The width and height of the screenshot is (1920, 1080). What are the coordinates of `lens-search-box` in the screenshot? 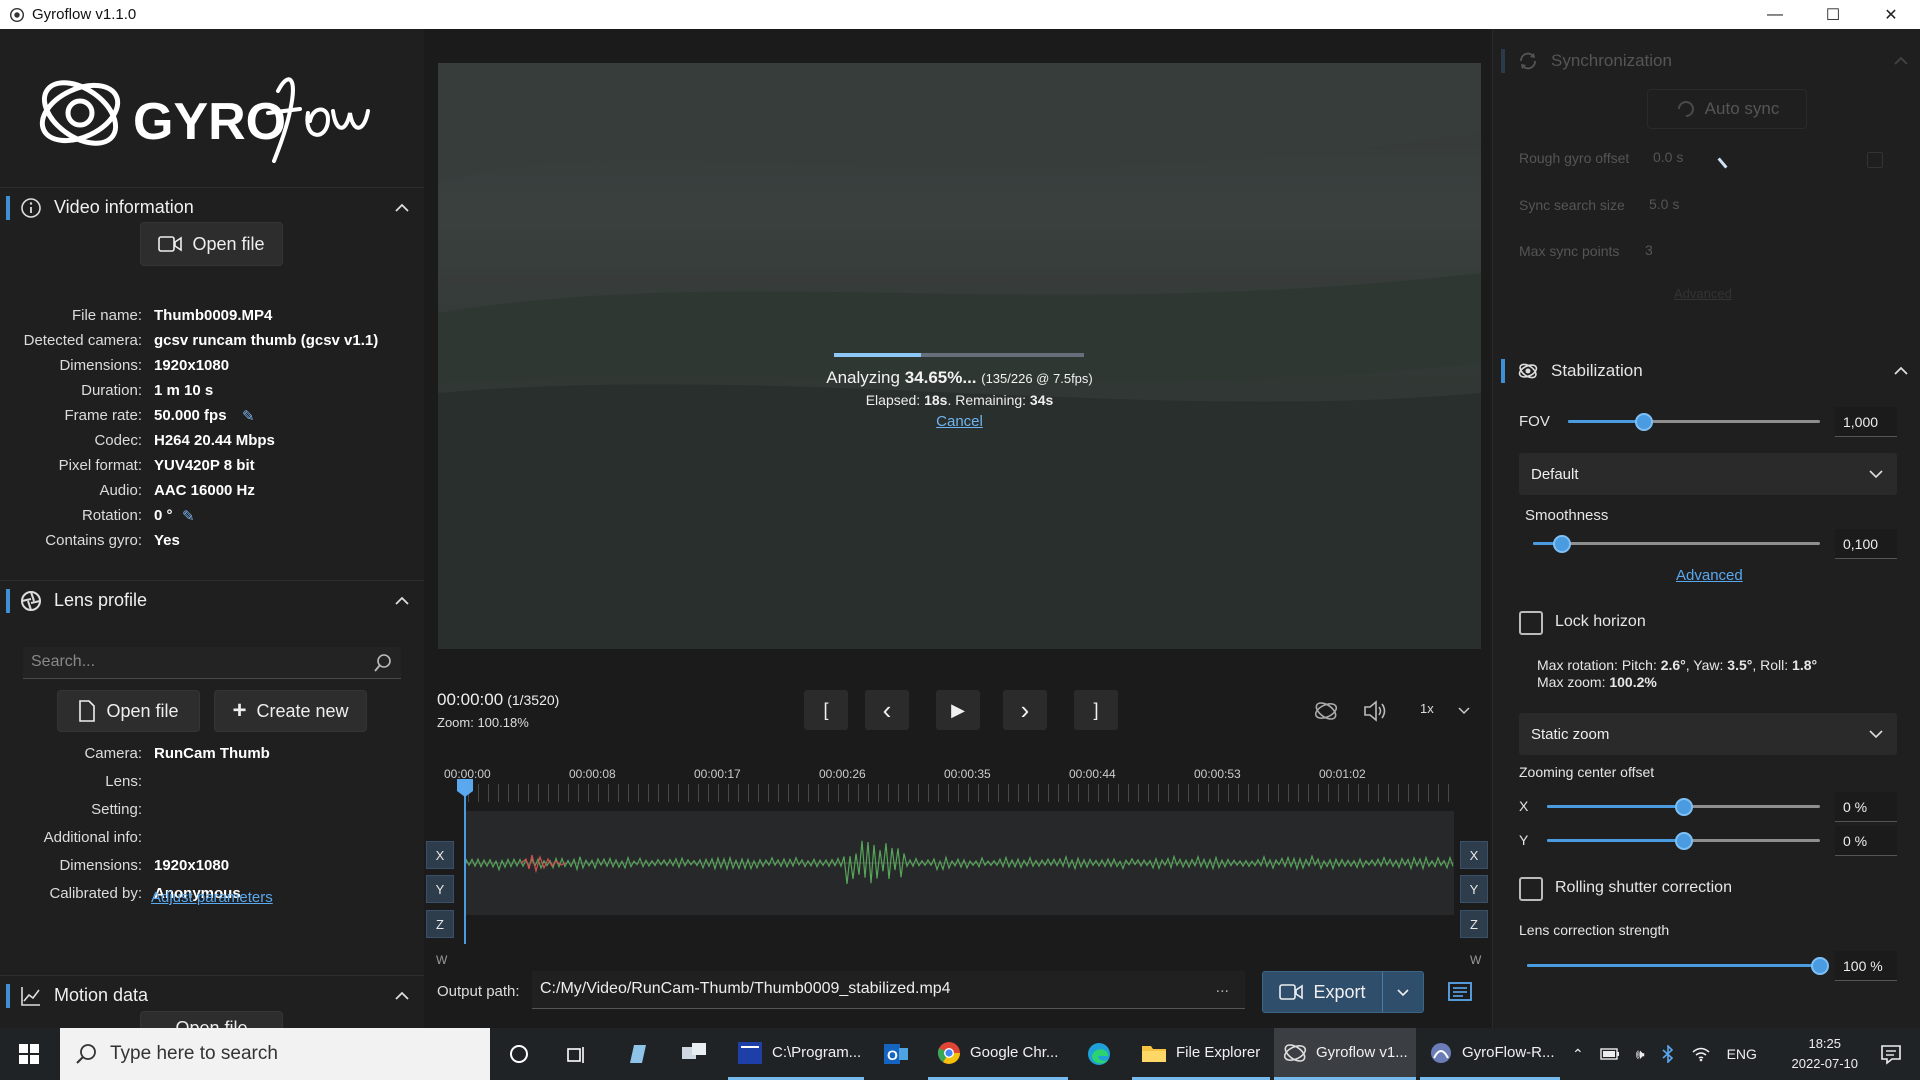 It's located at (212, 663).